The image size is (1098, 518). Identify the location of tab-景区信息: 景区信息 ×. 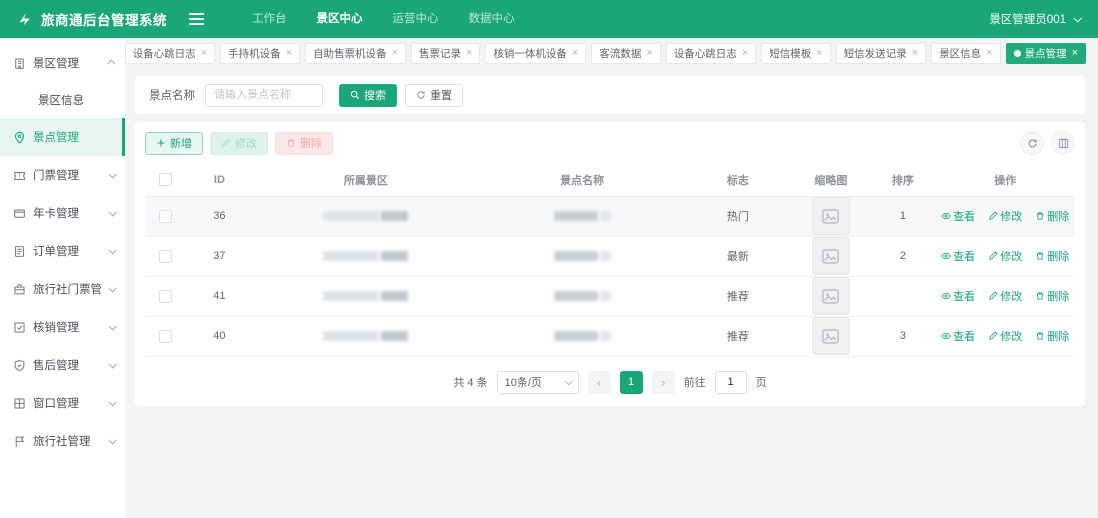
(966, 53).